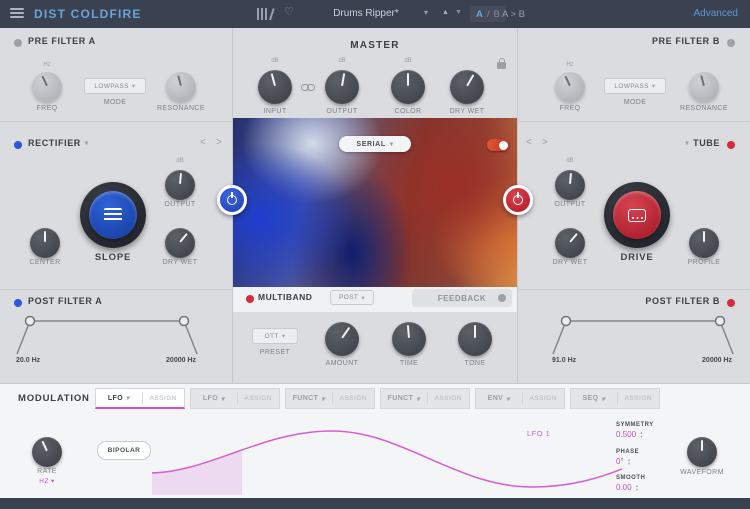 The height and width of the screenshot is (509, 750). Describe the element at coordinates (731, 303) in the screenshot. I see `postfilter-b-led` at that location.